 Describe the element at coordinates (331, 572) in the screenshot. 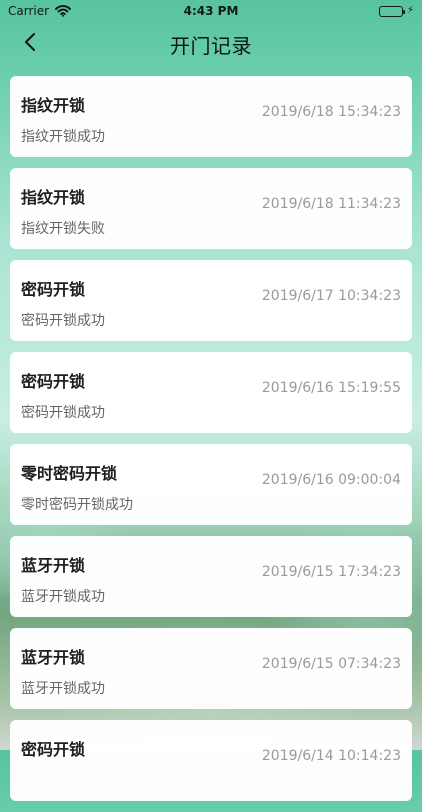

I see `record-time: 2019/6/15 17:34:23` at that location.